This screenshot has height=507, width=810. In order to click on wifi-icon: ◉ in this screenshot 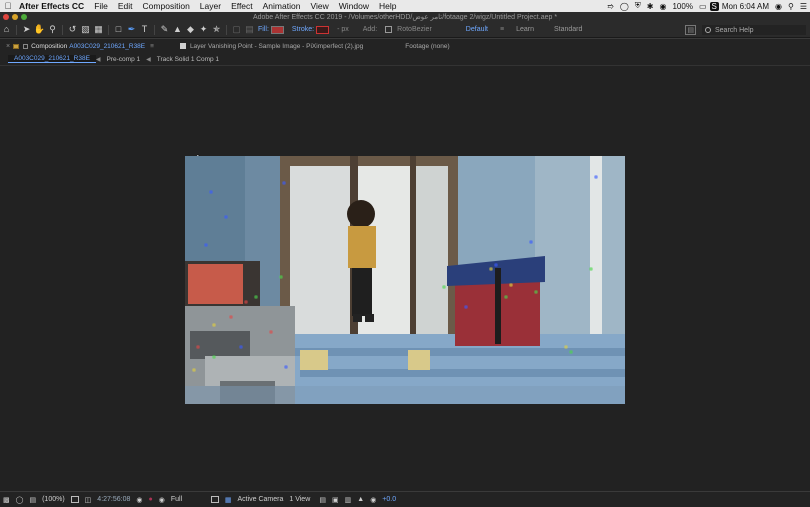, I will do `click(662, 6)`.